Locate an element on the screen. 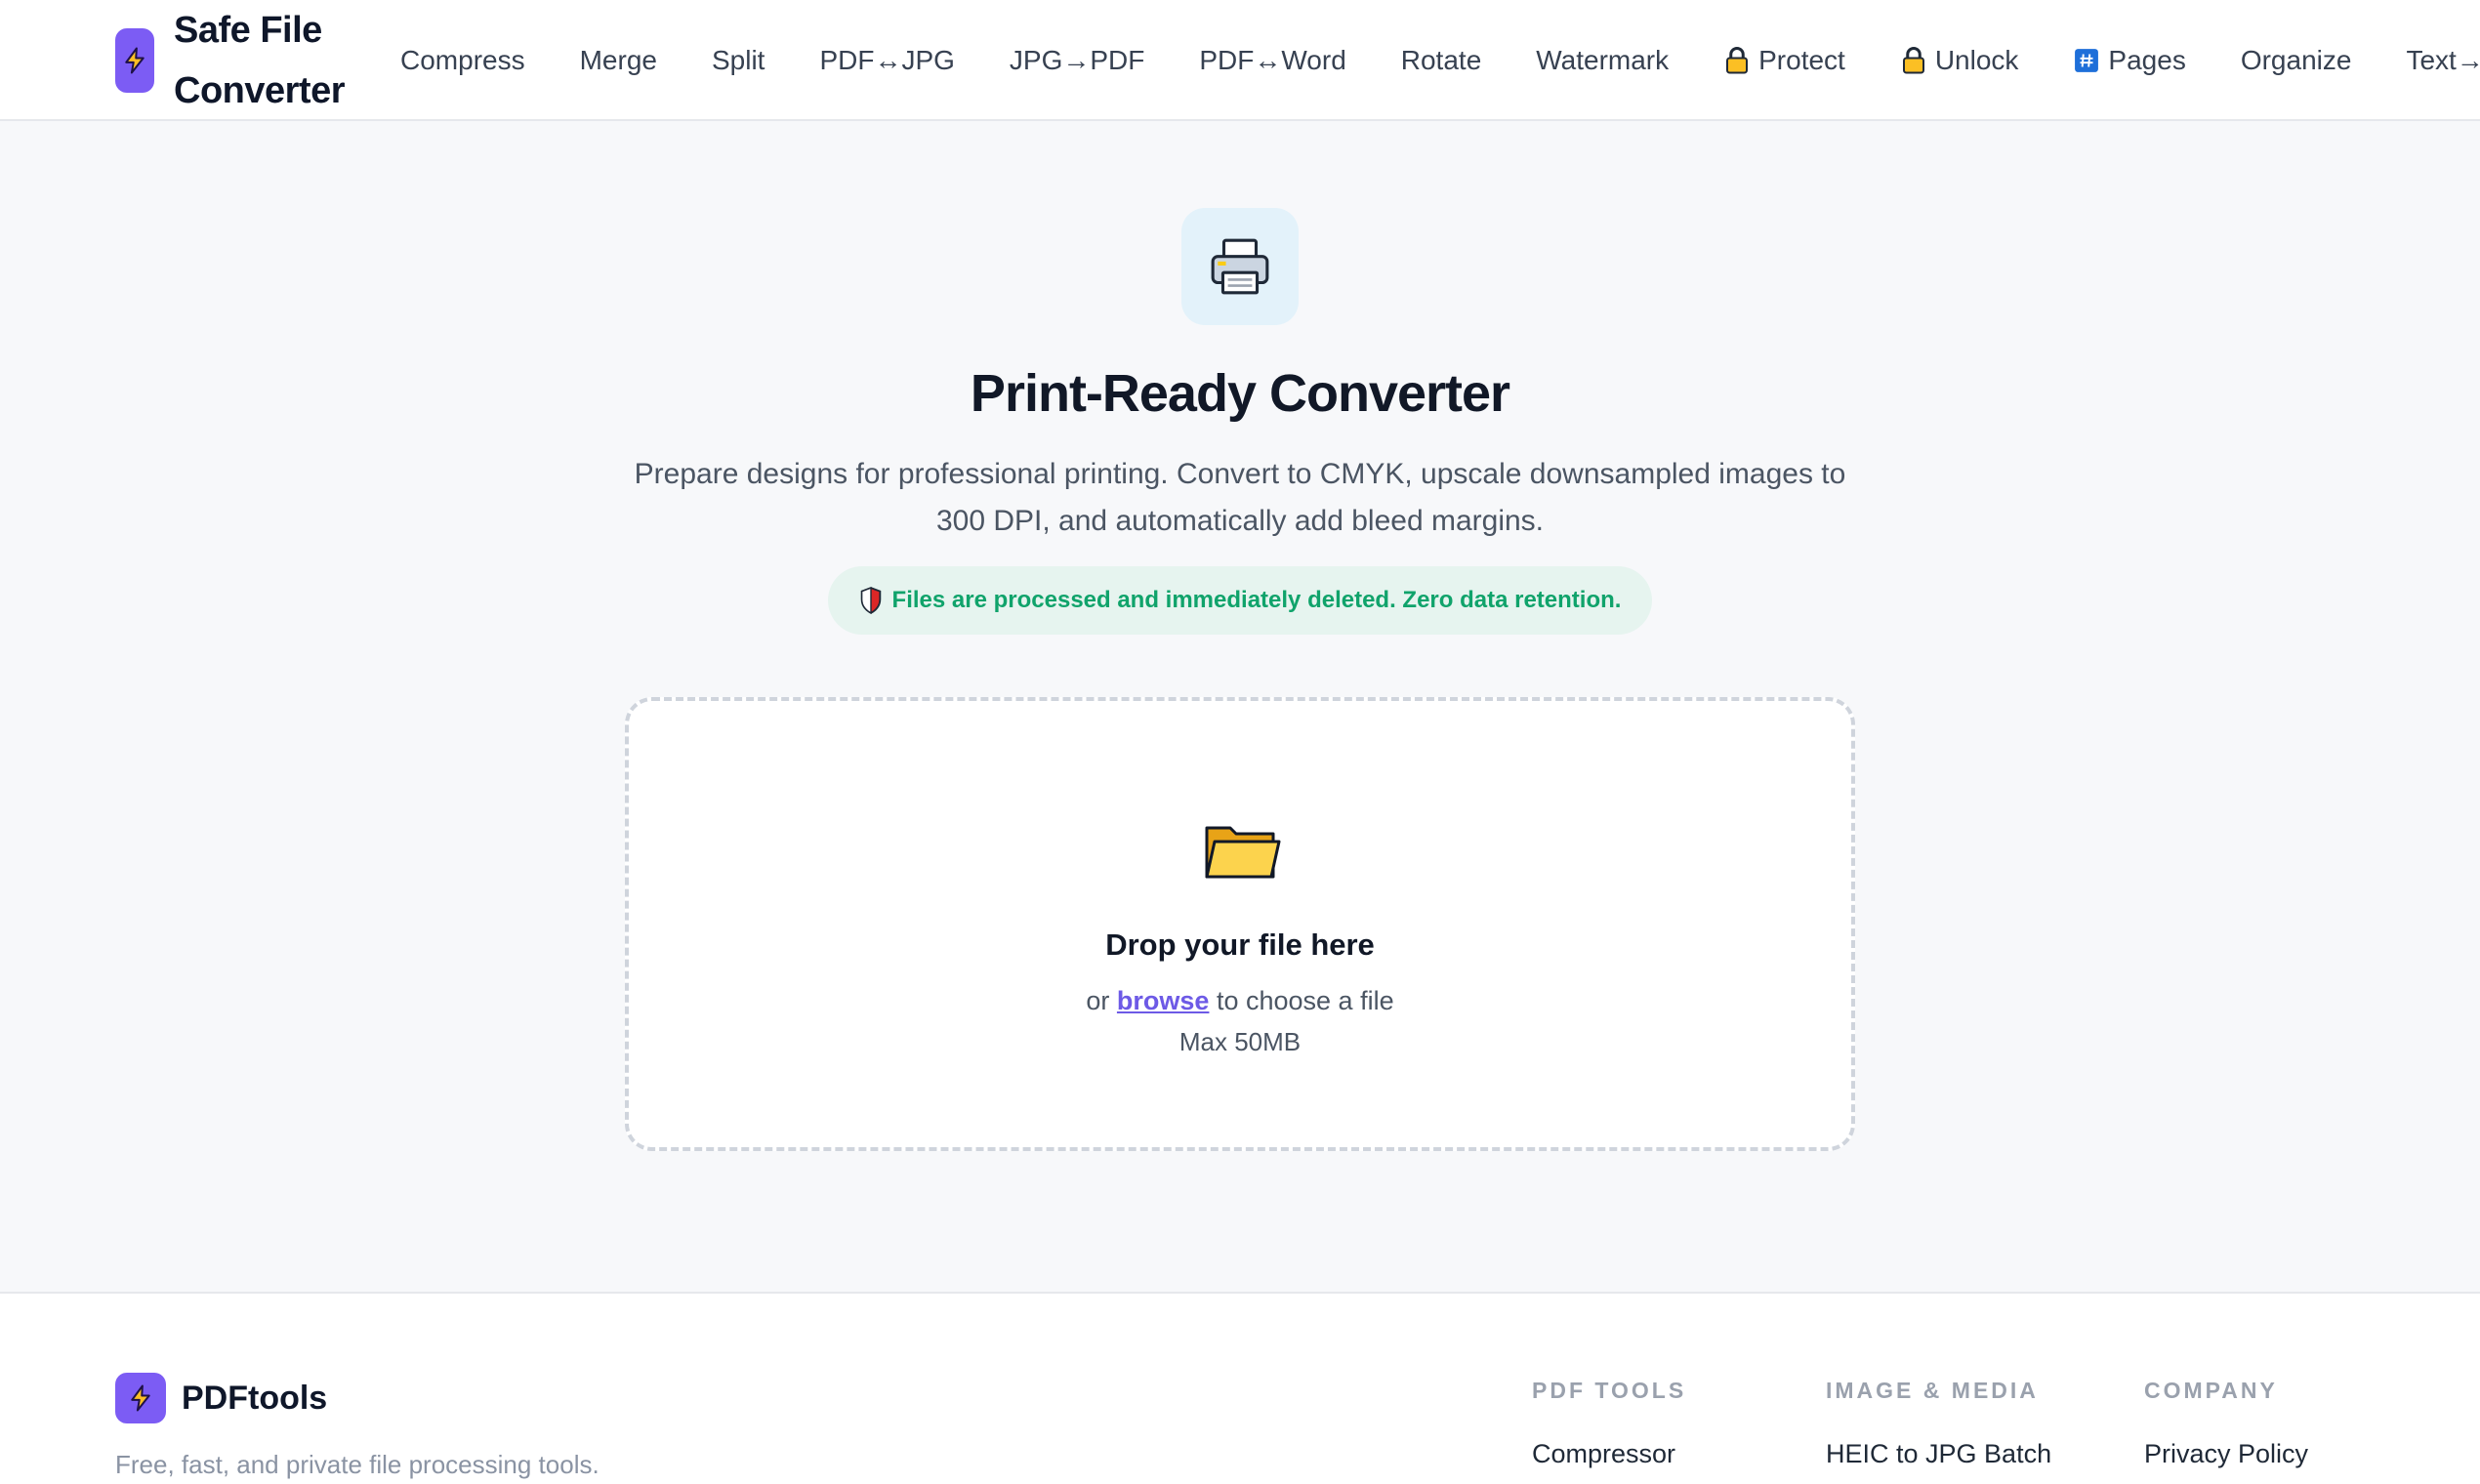 The width and height of the screenshot is (2480, 1484). nav-label: Compress is located at coordinates (462, 60).